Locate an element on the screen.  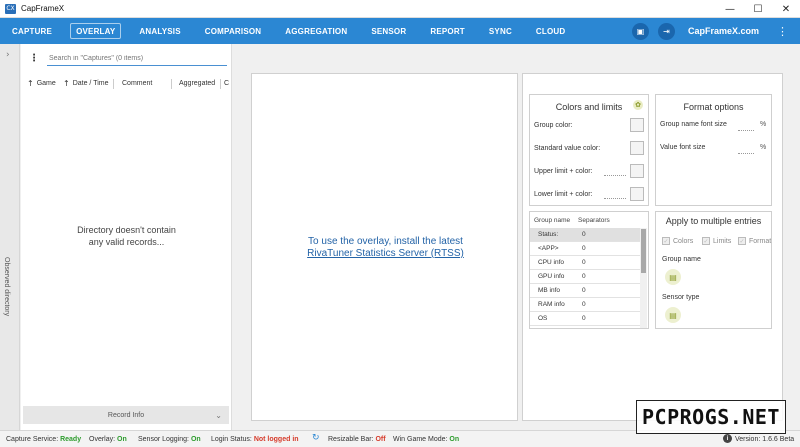
table-row: Status: 0 is located at coordinates (586, 235).